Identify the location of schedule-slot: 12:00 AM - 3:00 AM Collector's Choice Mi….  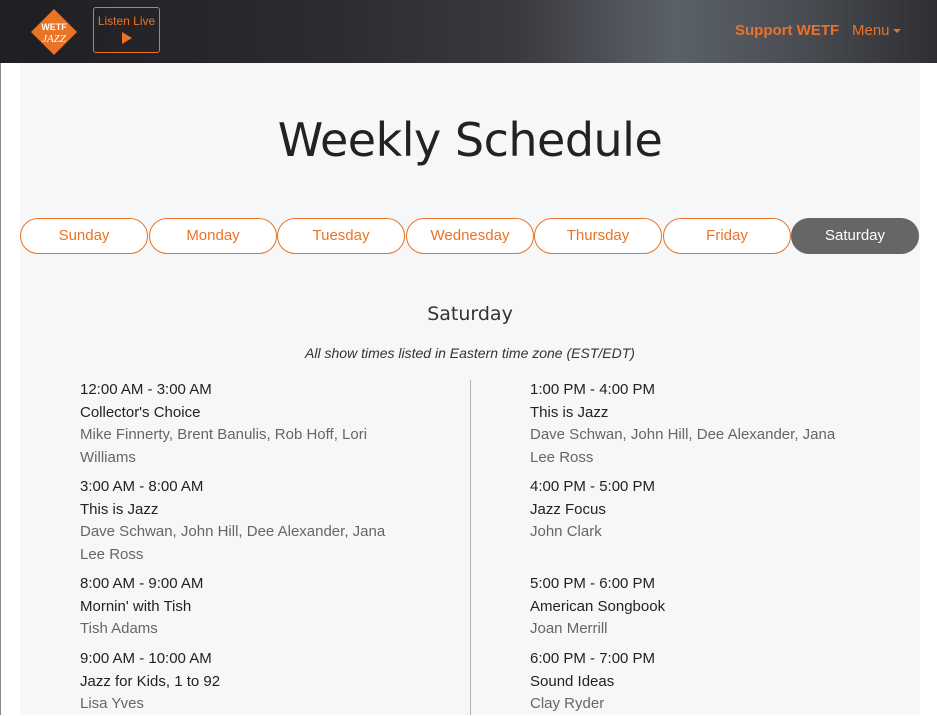
(245, 424).